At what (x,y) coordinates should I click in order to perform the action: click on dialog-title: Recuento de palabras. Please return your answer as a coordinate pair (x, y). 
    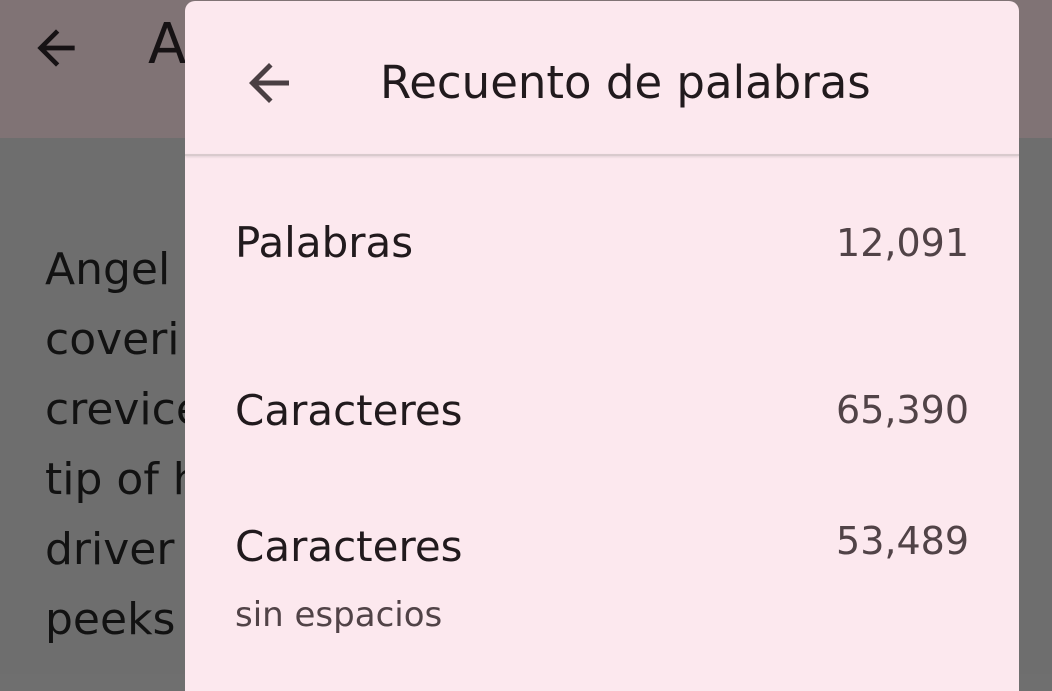
    Looking at the image, I should click on (625, 82).